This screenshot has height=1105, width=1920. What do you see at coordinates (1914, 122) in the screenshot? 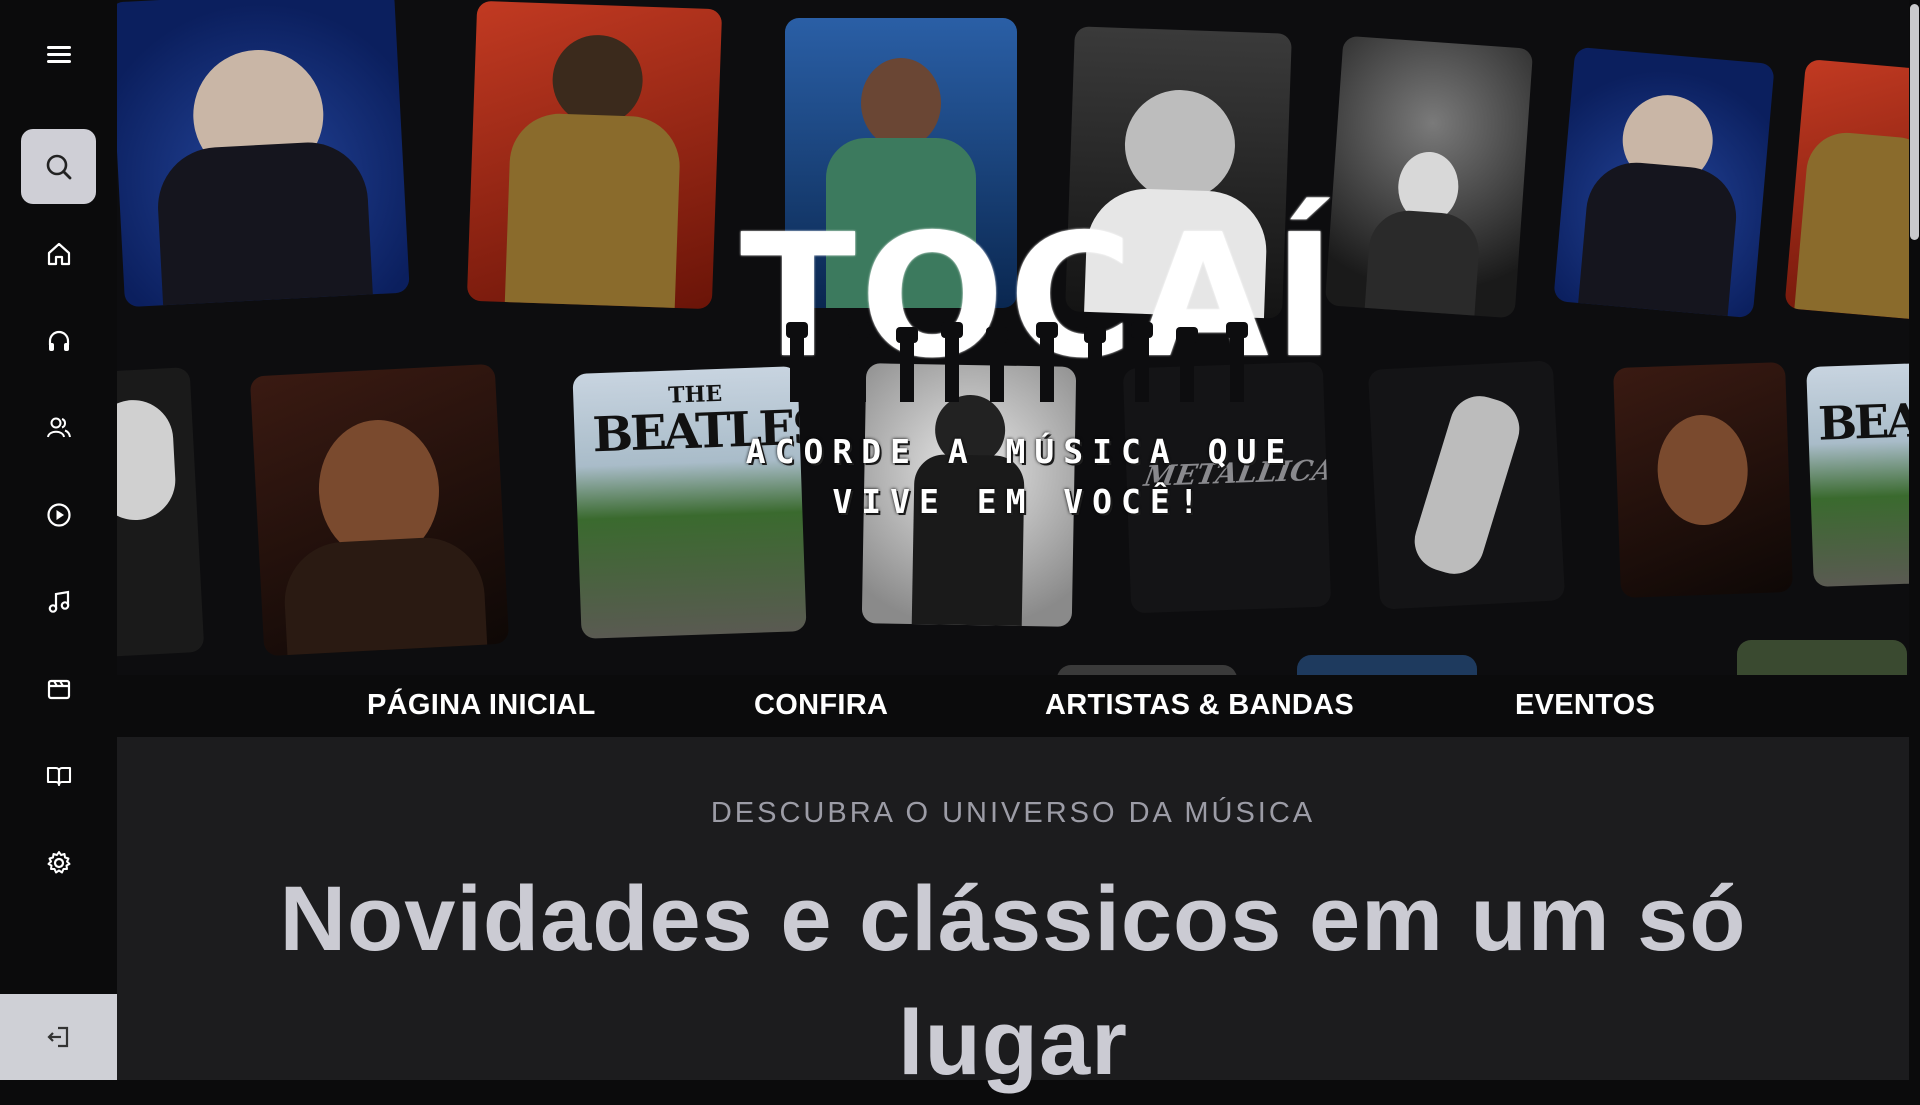
I see `scrollbar-thumb` at bounding box center [1914, 122].